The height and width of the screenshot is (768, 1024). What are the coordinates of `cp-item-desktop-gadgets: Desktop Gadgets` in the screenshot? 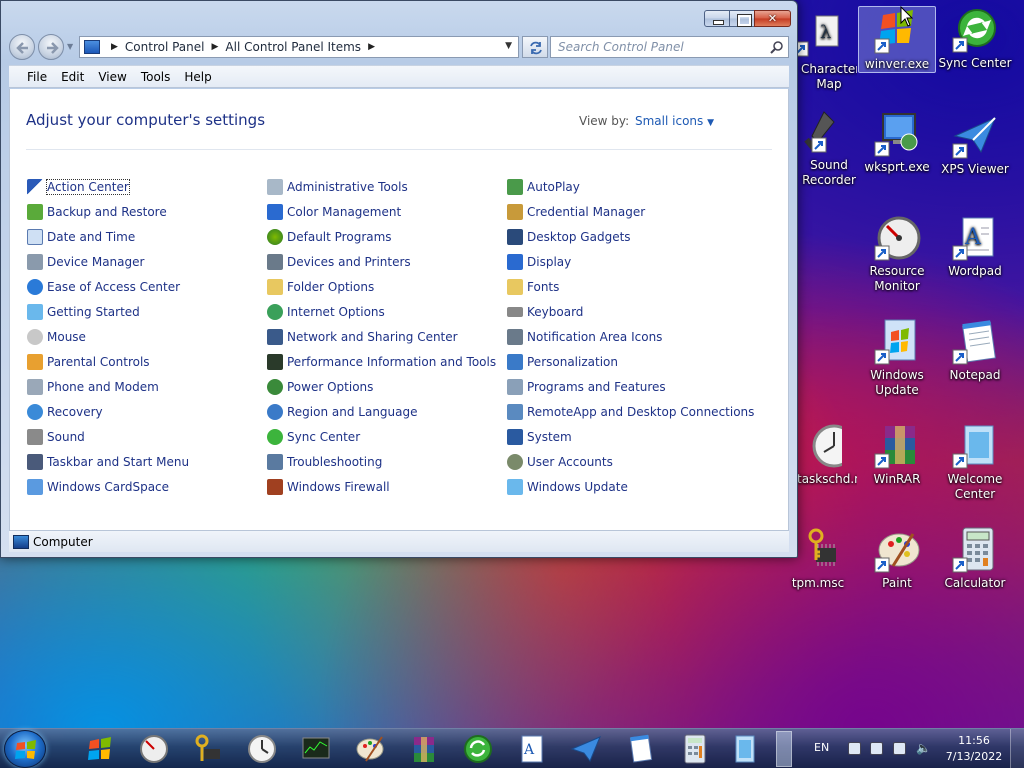 It's located at (569, 237).